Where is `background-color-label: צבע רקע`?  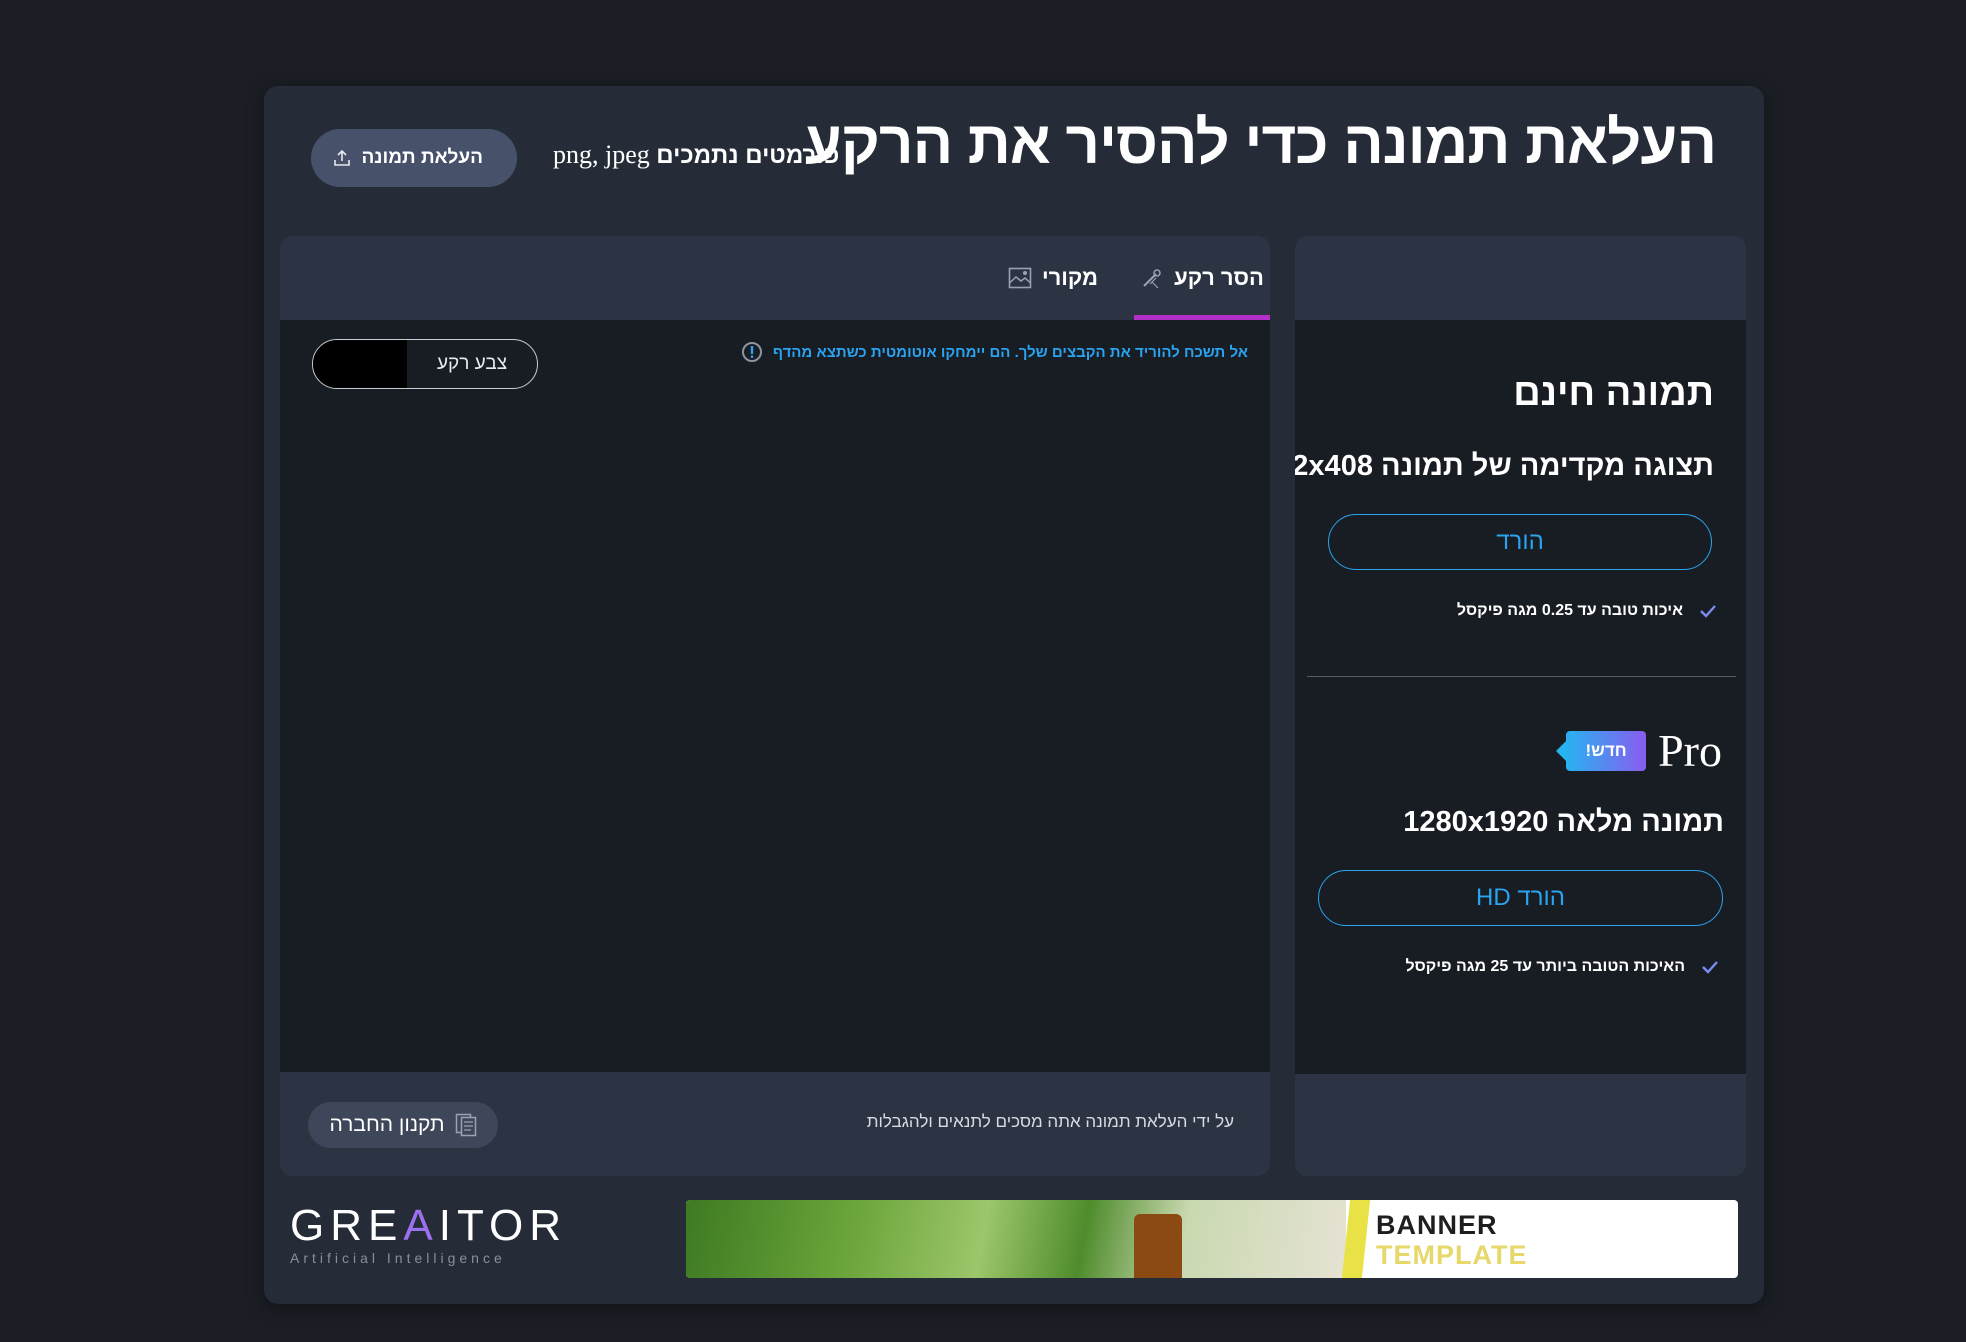 background-color-label: צבע רקע is located at coordinates (472, 363).